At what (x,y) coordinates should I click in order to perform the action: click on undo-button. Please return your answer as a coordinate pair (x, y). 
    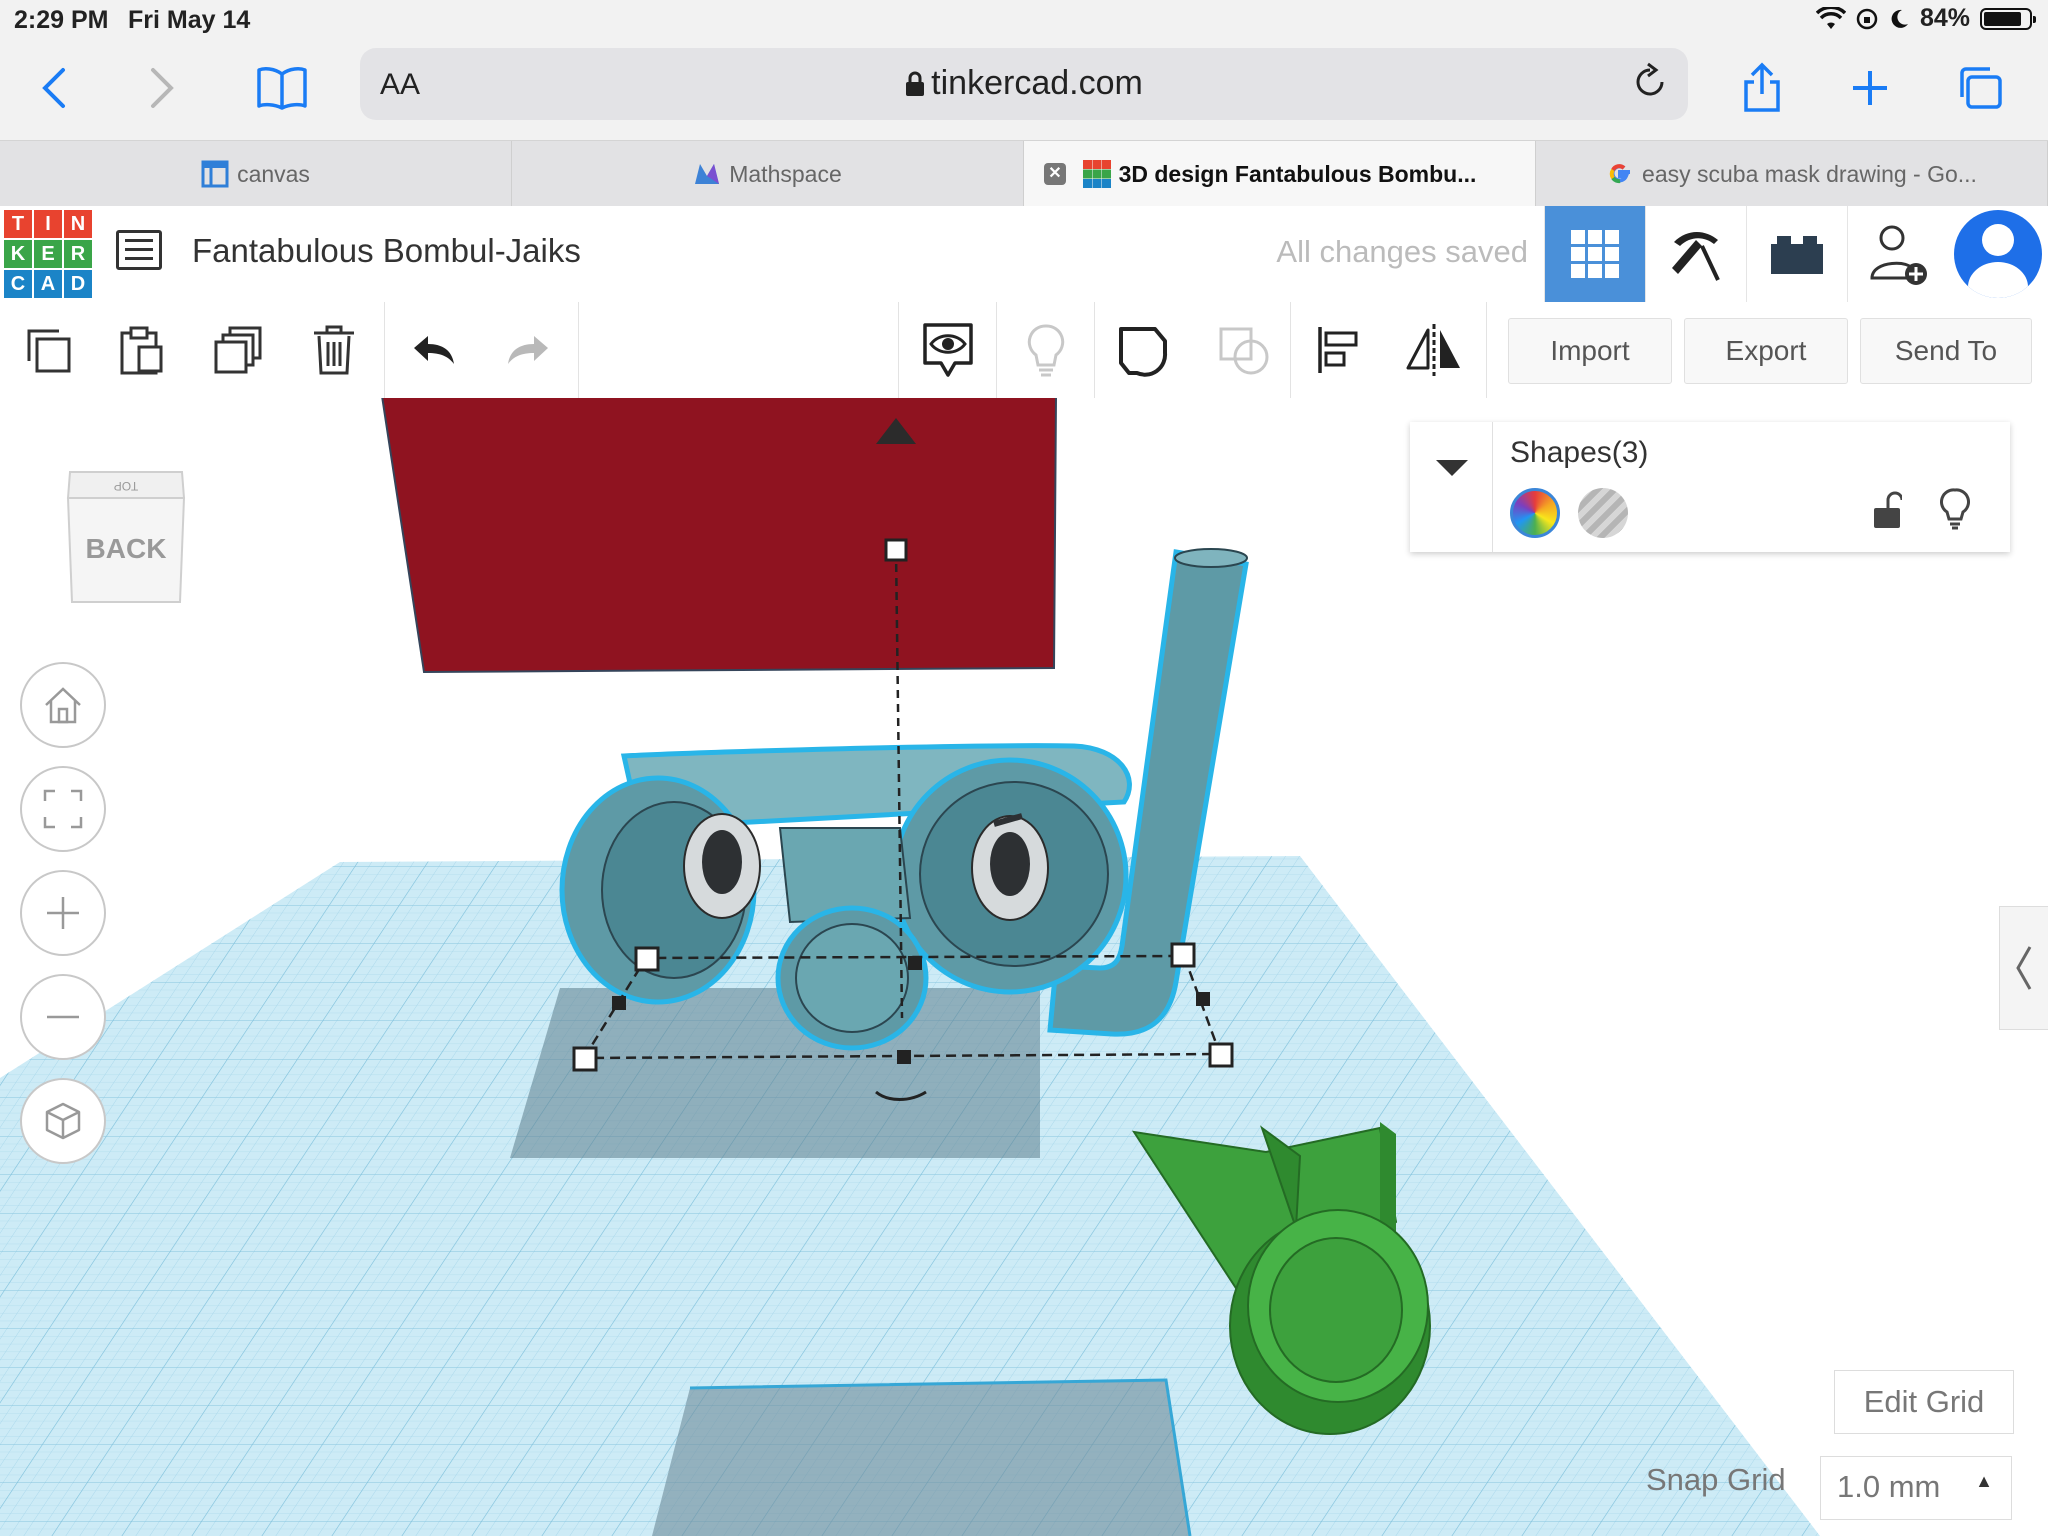
    Looking at the image, I should click on (434, 350).